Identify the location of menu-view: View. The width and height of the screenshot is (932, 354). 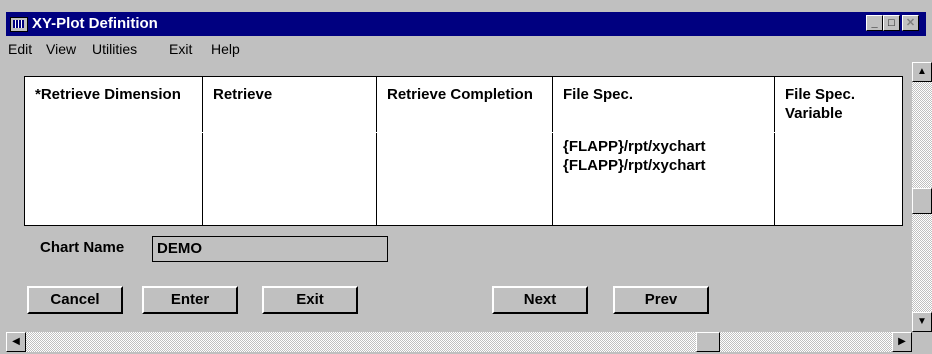
(61, 49).